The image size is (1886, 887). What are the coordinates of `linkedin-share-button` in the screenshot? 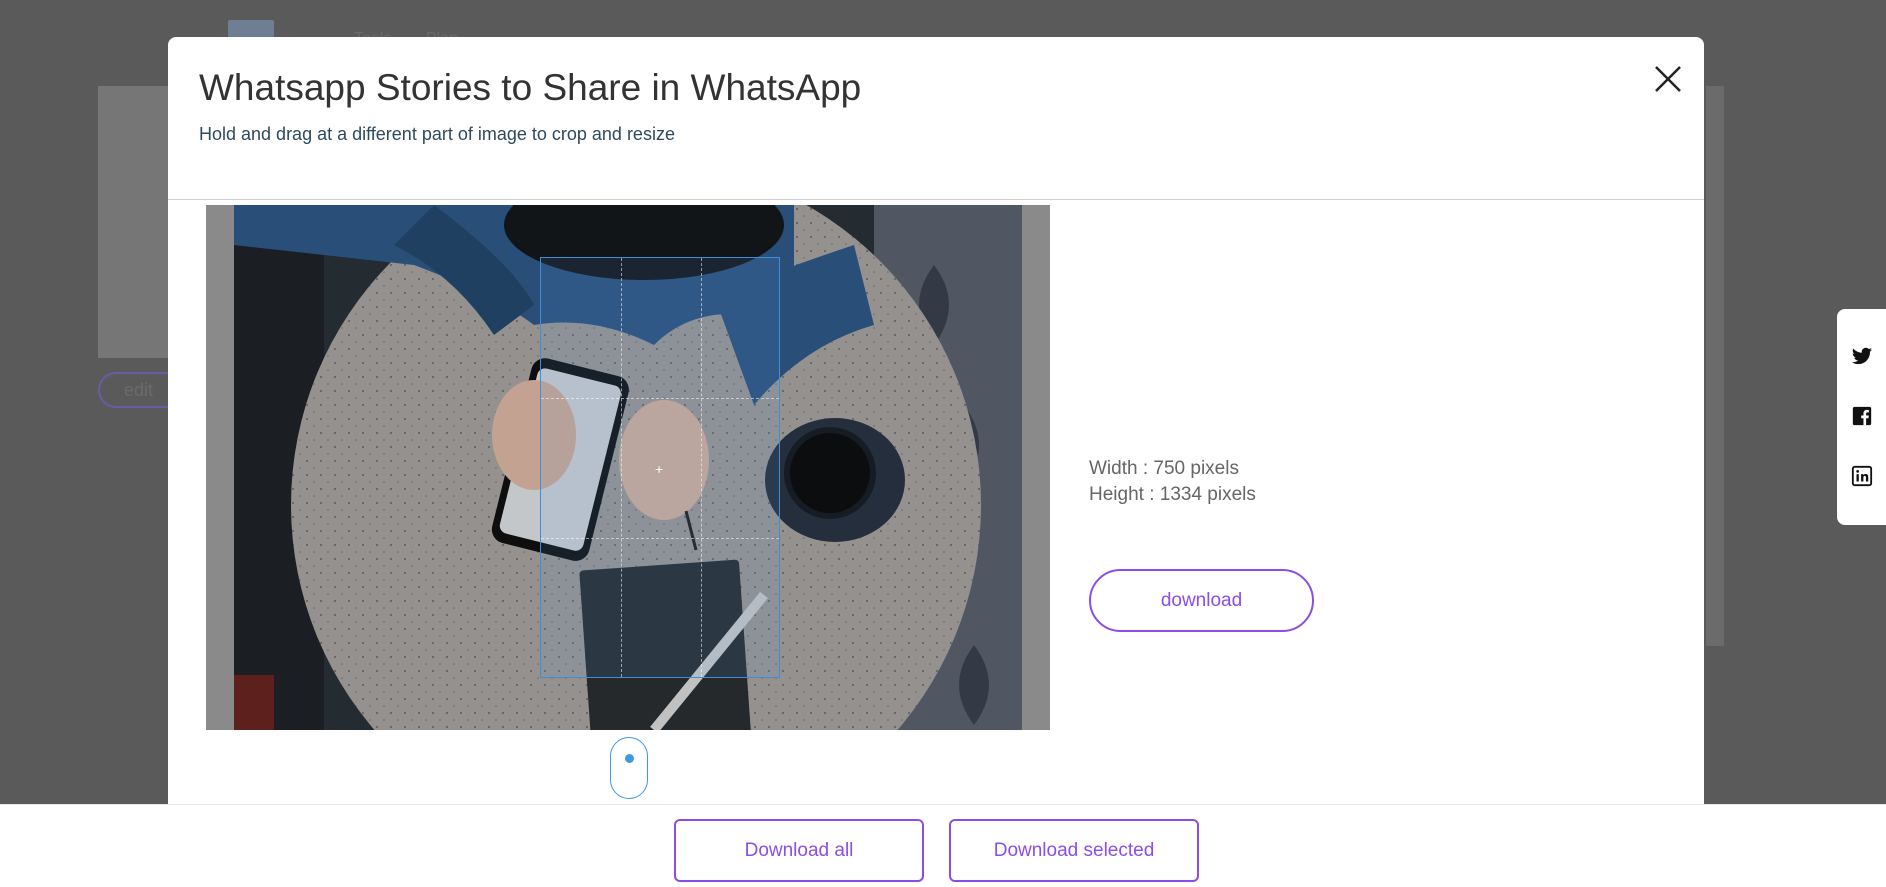 It's located at (1862, 476).